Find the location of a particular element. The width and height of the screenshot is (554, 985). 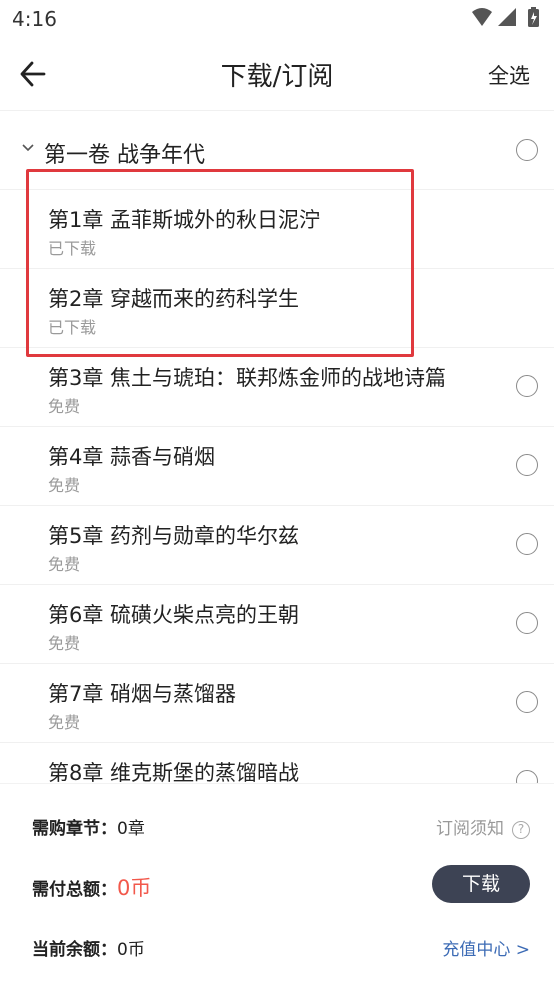

volume-header: 第一卷 战争年代 is located at coordinates (277, 150).